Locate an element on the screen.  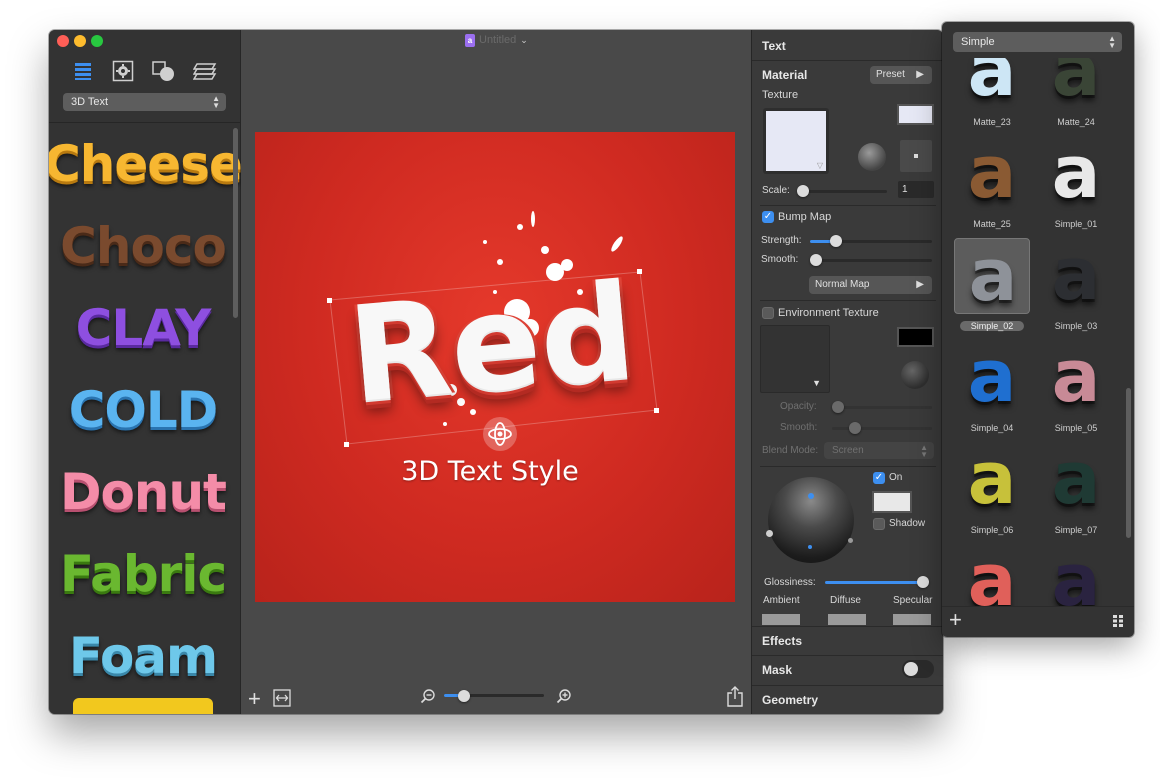
normal-map-button-label: Normal Map is located at coordinates (842, 284).